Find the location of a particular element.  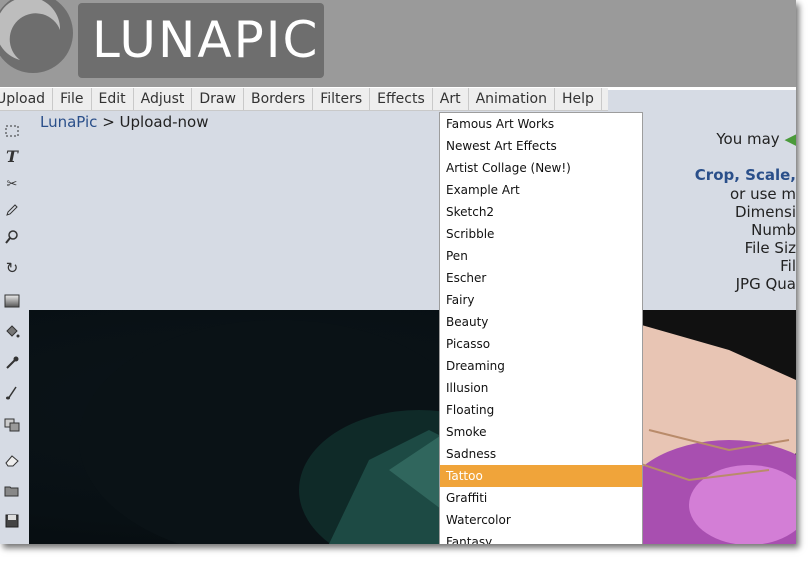

art-item-tattoo: Tattoo is located at coordinates (541, 476).